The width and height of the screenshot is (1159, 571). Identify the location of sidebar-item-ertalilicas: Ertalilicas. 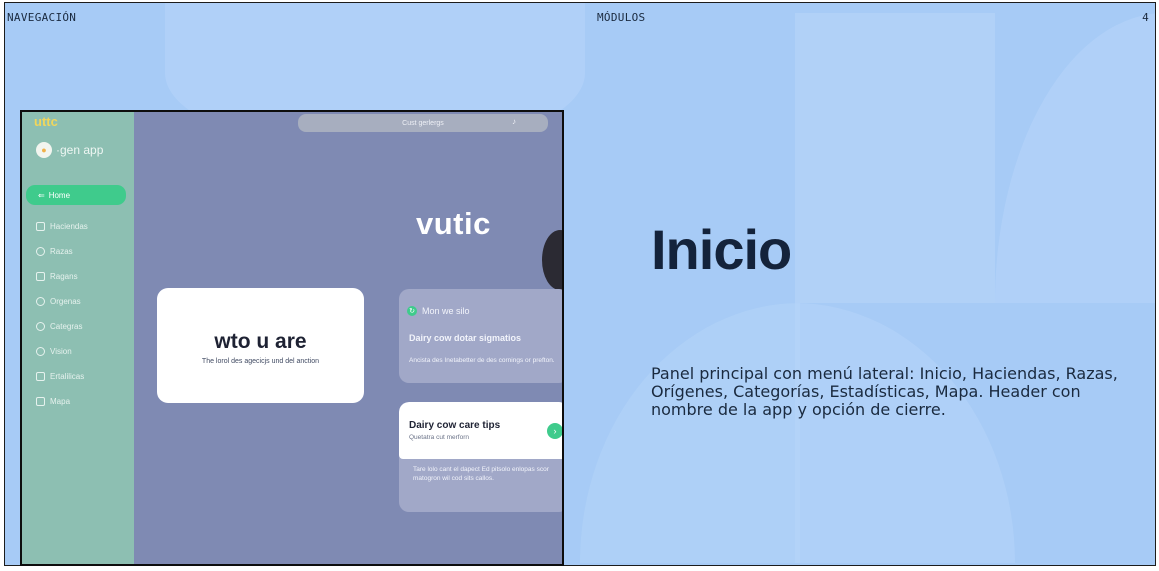
(60, 376).